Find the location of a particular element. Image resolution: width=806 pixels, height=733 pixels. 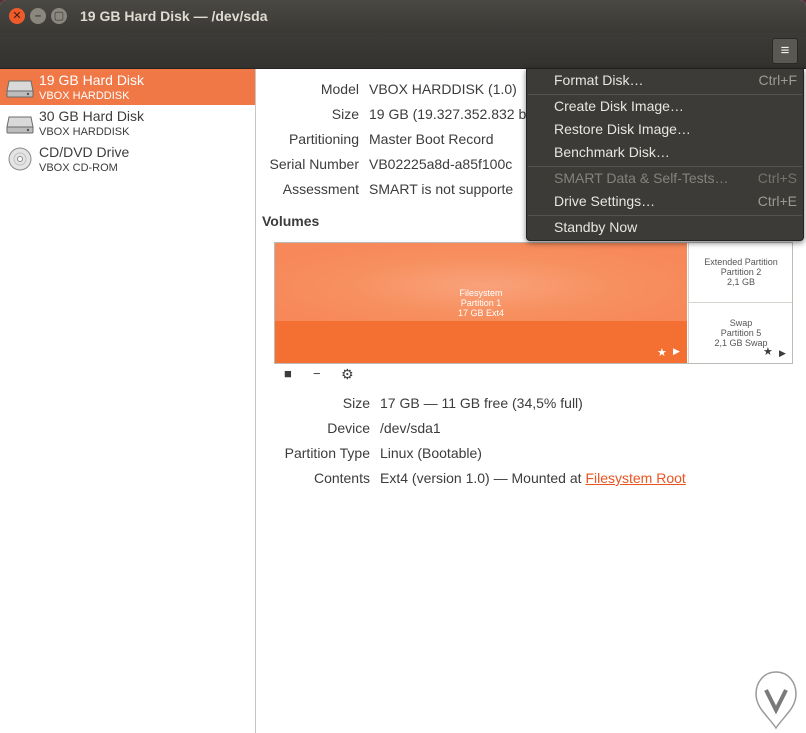

partition-1-block: Filesystem Partition 1 17 GB Ext4 ★ ▶ is located at coordinates (481, 303).